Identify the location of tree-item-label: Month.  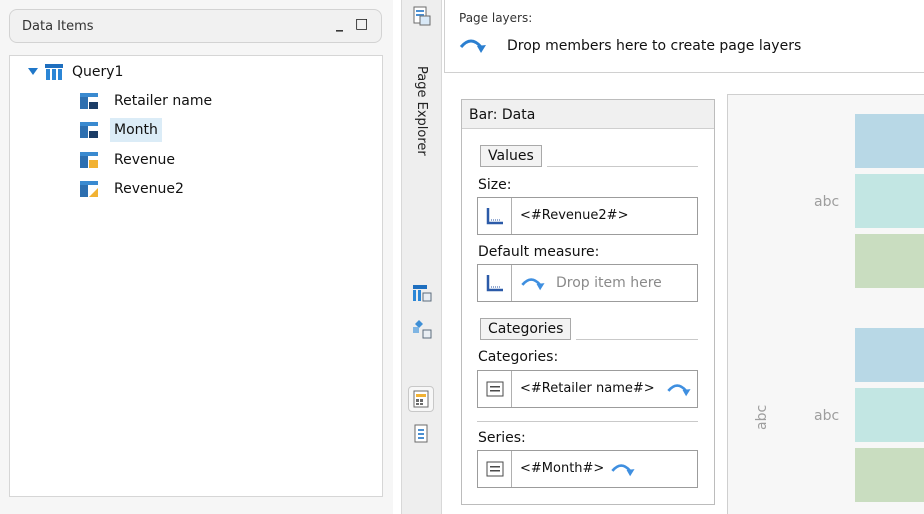
(136, 130).